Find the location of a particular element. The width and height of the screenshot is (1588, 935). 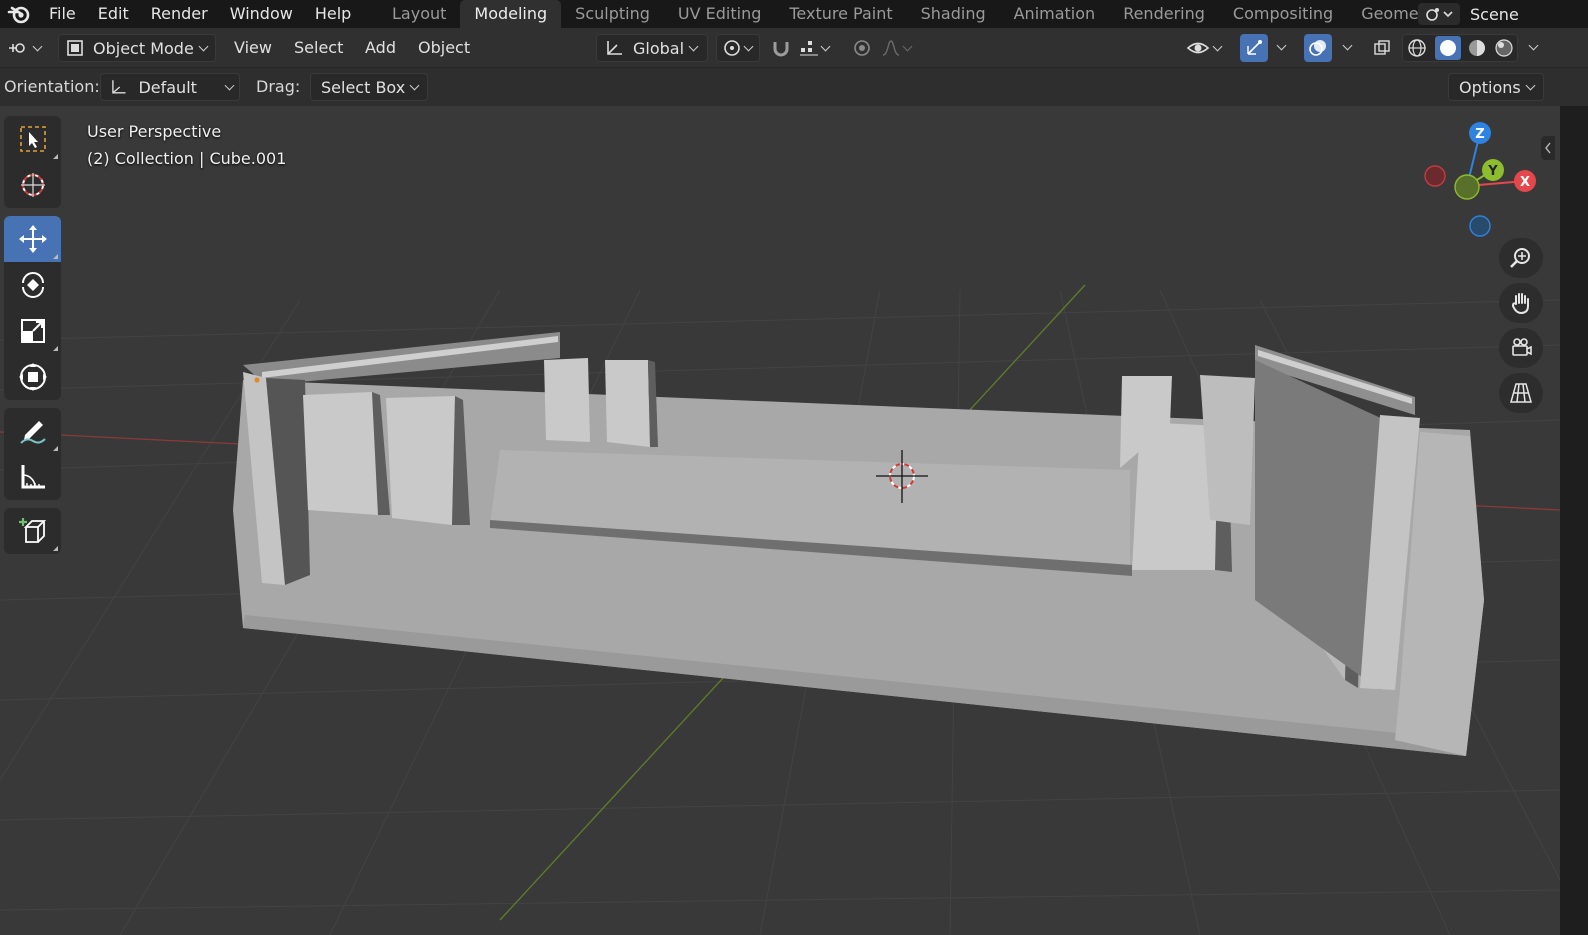

tab-sculpting: Sculpting is located at coordinates (612, 14).